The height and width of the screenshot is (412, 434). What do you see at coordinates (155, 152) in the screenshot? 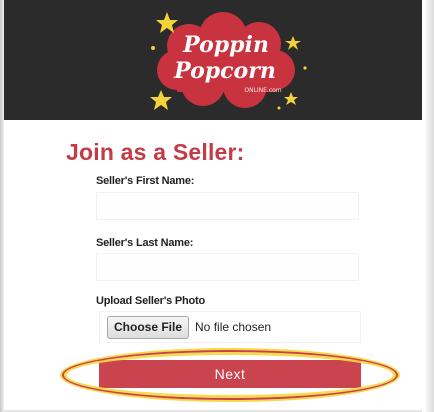
I see `page-title: Join as a Seller:` at bounding box center [155, 152].